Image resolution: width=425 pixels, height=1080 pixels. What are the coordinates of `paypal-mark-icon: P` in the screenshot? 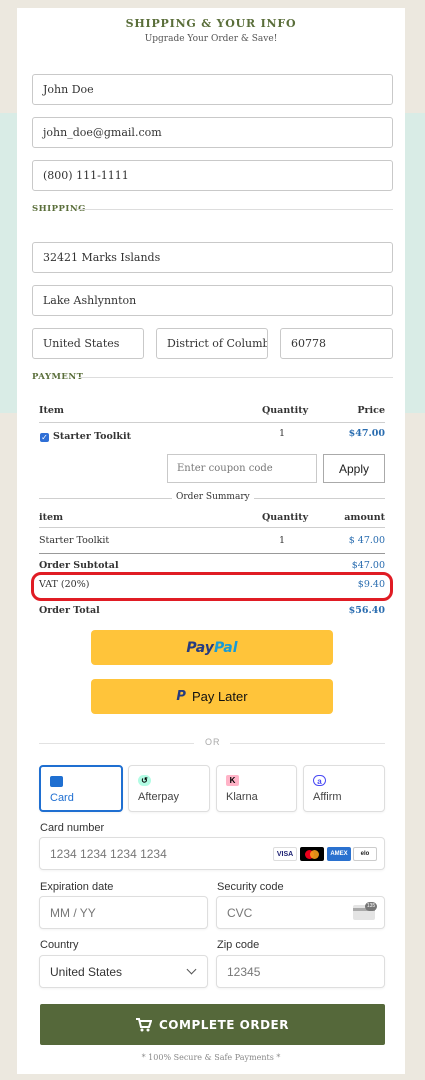 It's located at (181, 696).